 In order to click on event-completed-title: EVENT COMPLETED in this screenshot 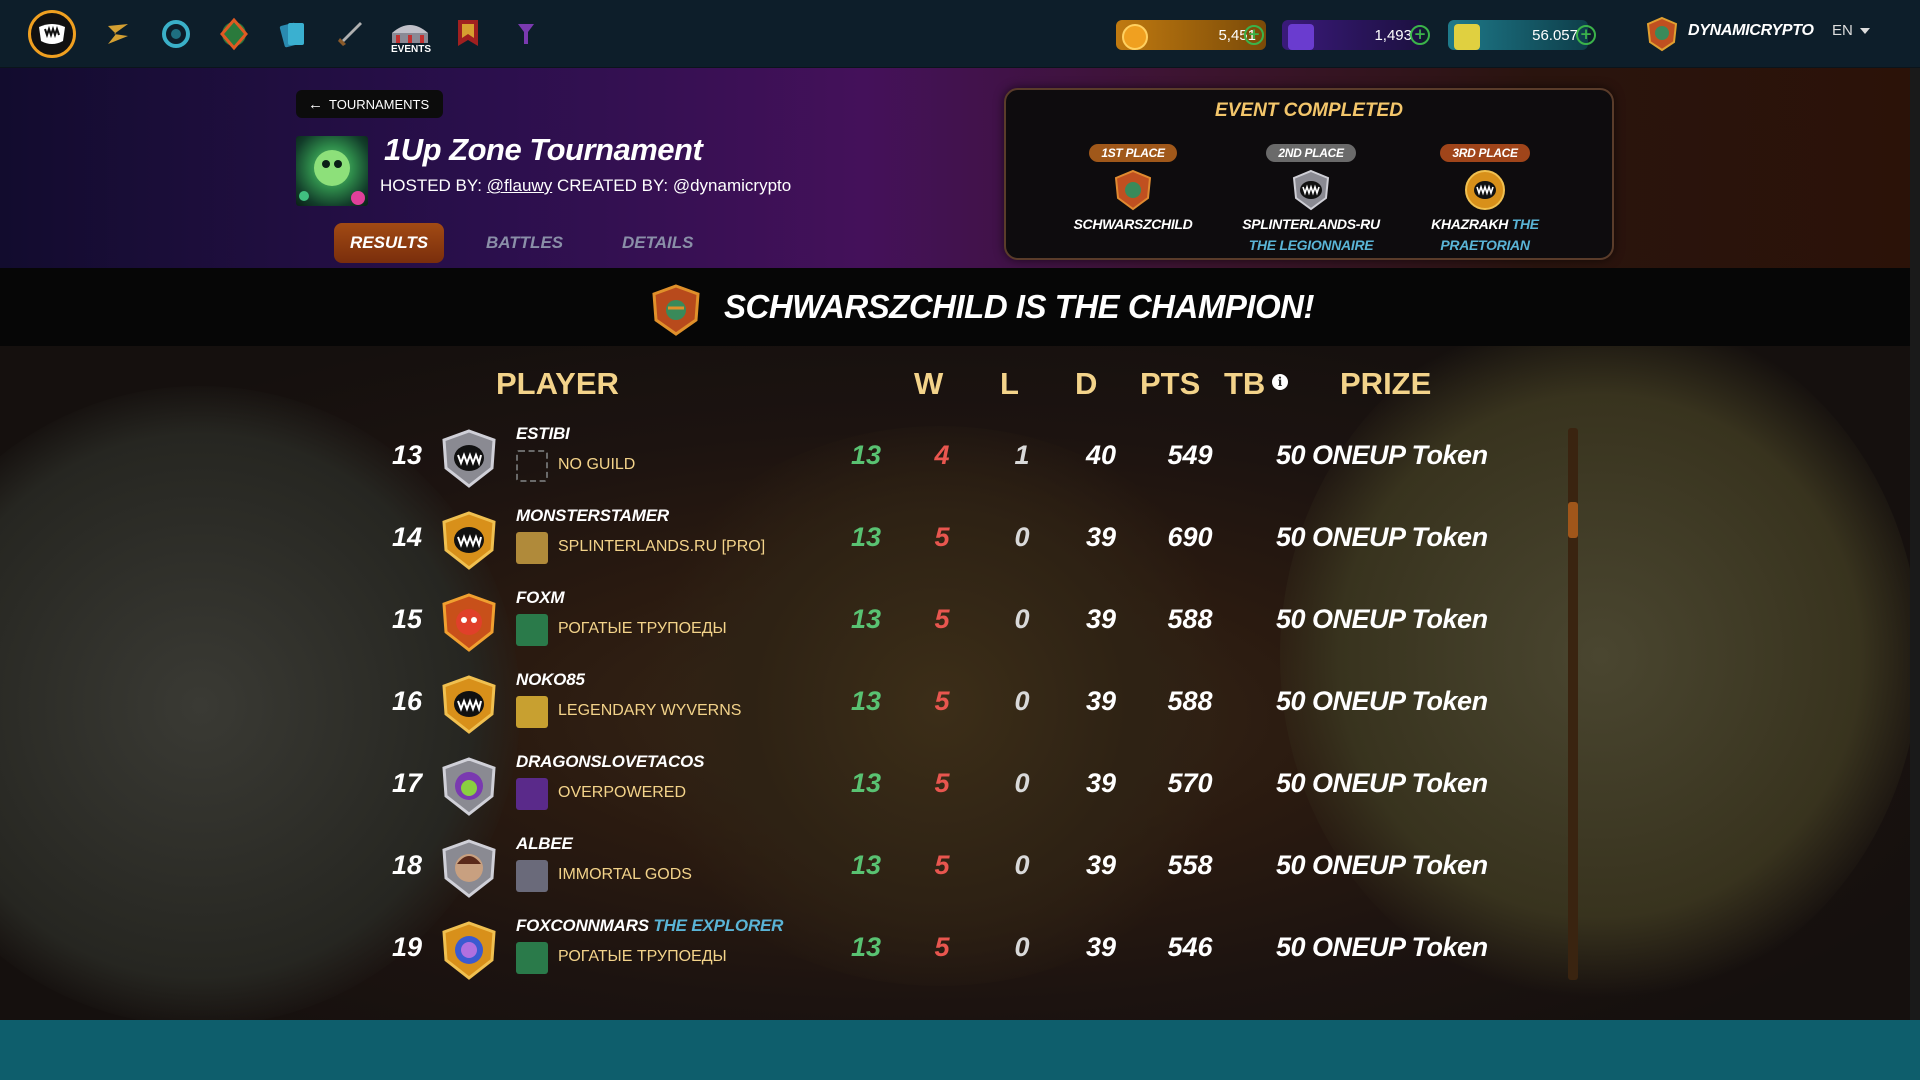, I will do `click(1309, 110)`.